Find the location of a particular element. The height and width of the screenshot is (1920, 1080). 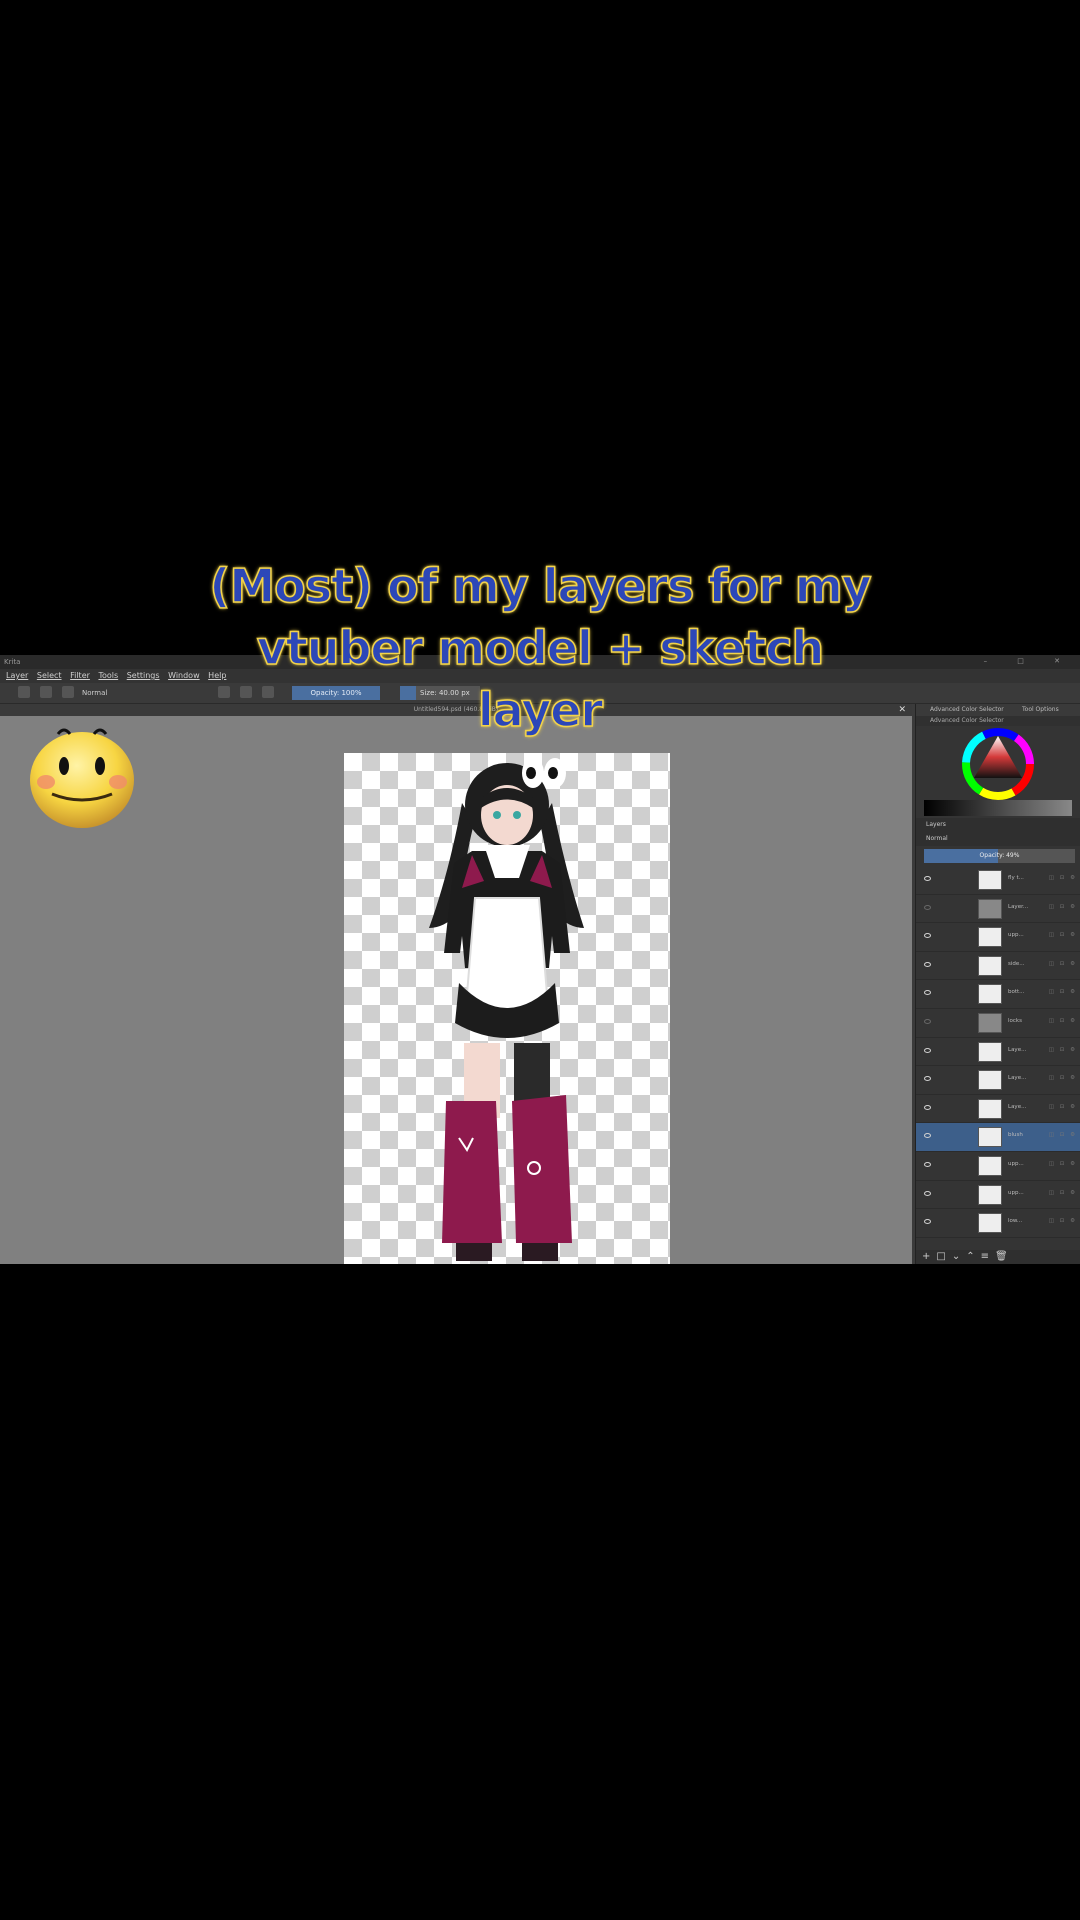

caption-line-1: (Most) of my layers for my is located at coordinates (541, 586).